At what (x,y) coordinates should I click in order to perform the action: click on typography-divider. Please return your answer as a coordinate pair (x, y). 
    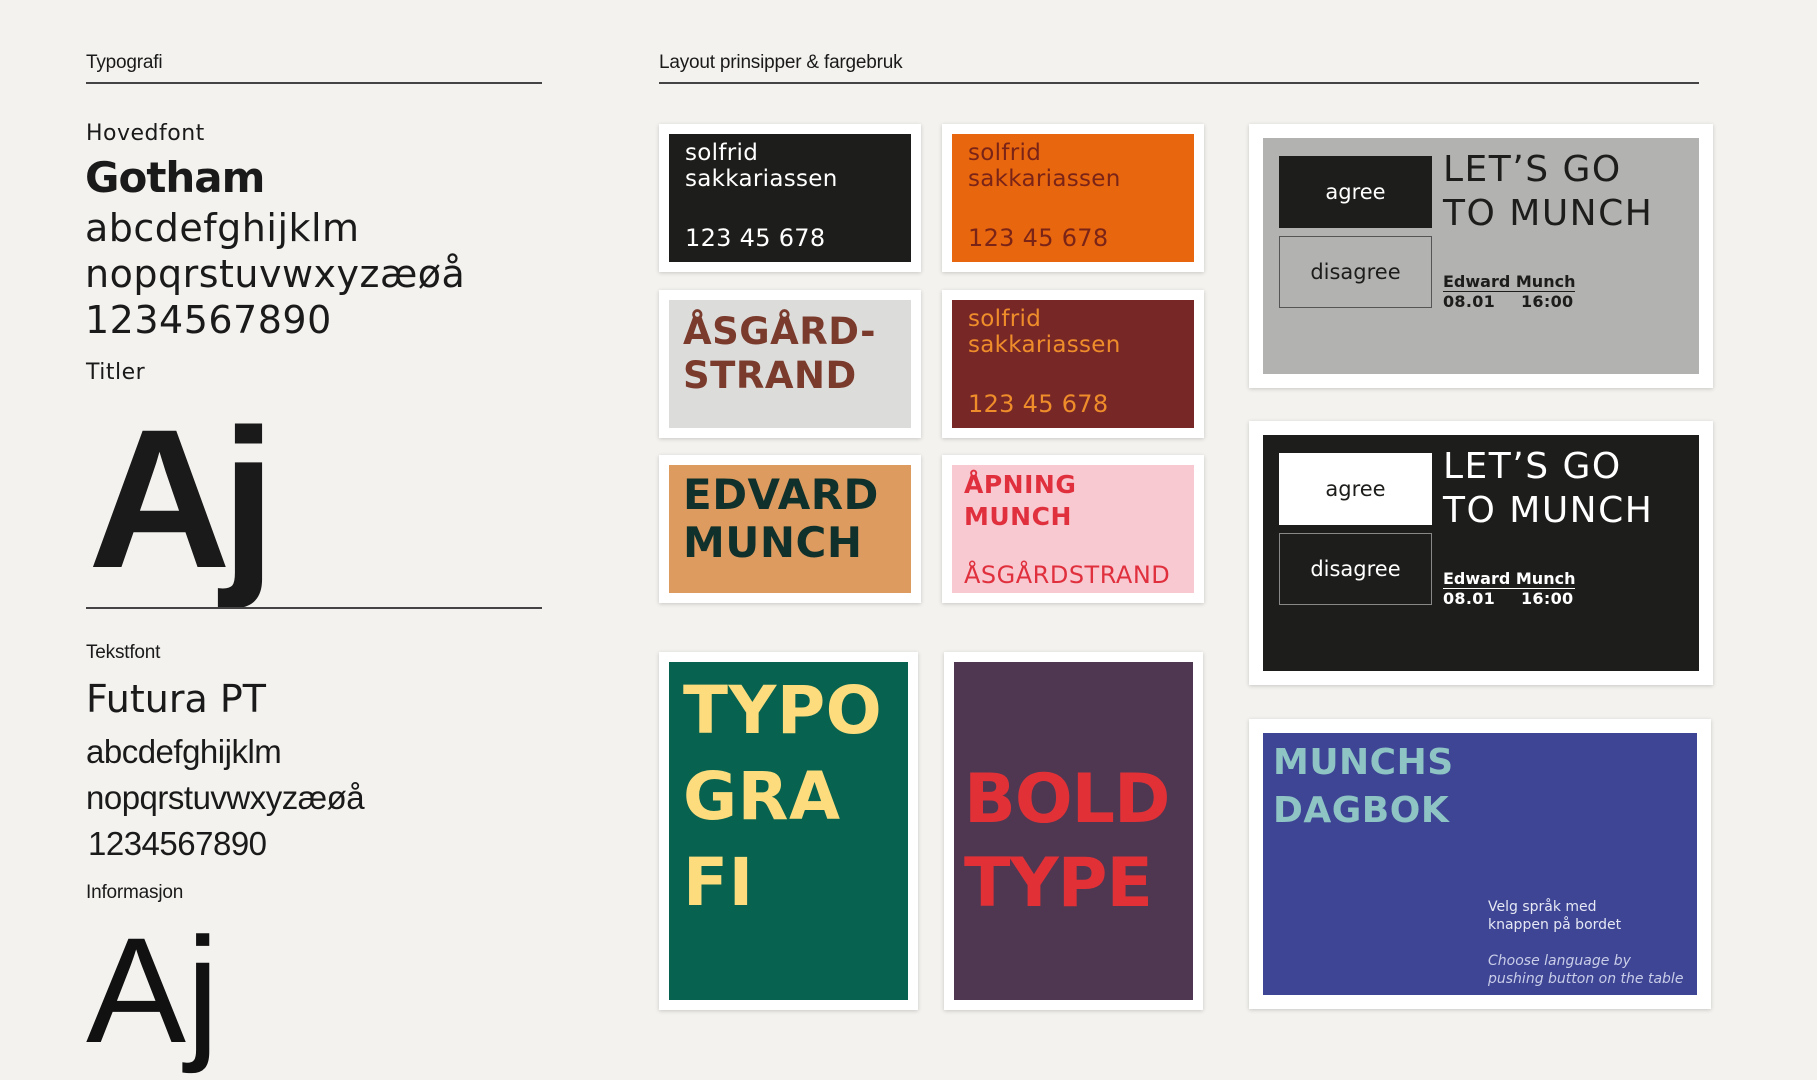
    Looking at the image, I should click on (314, 83).